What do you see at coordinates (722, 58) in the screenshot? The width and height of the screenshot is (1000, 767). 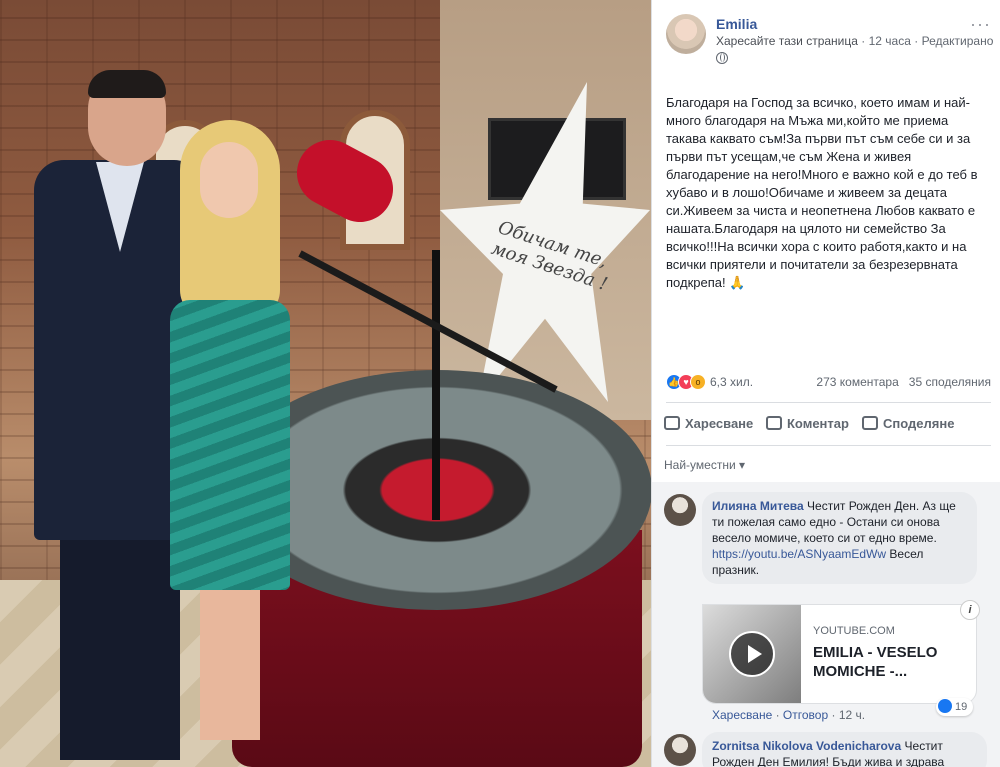 I see `globe-icon` at bounding box center [722, 58].